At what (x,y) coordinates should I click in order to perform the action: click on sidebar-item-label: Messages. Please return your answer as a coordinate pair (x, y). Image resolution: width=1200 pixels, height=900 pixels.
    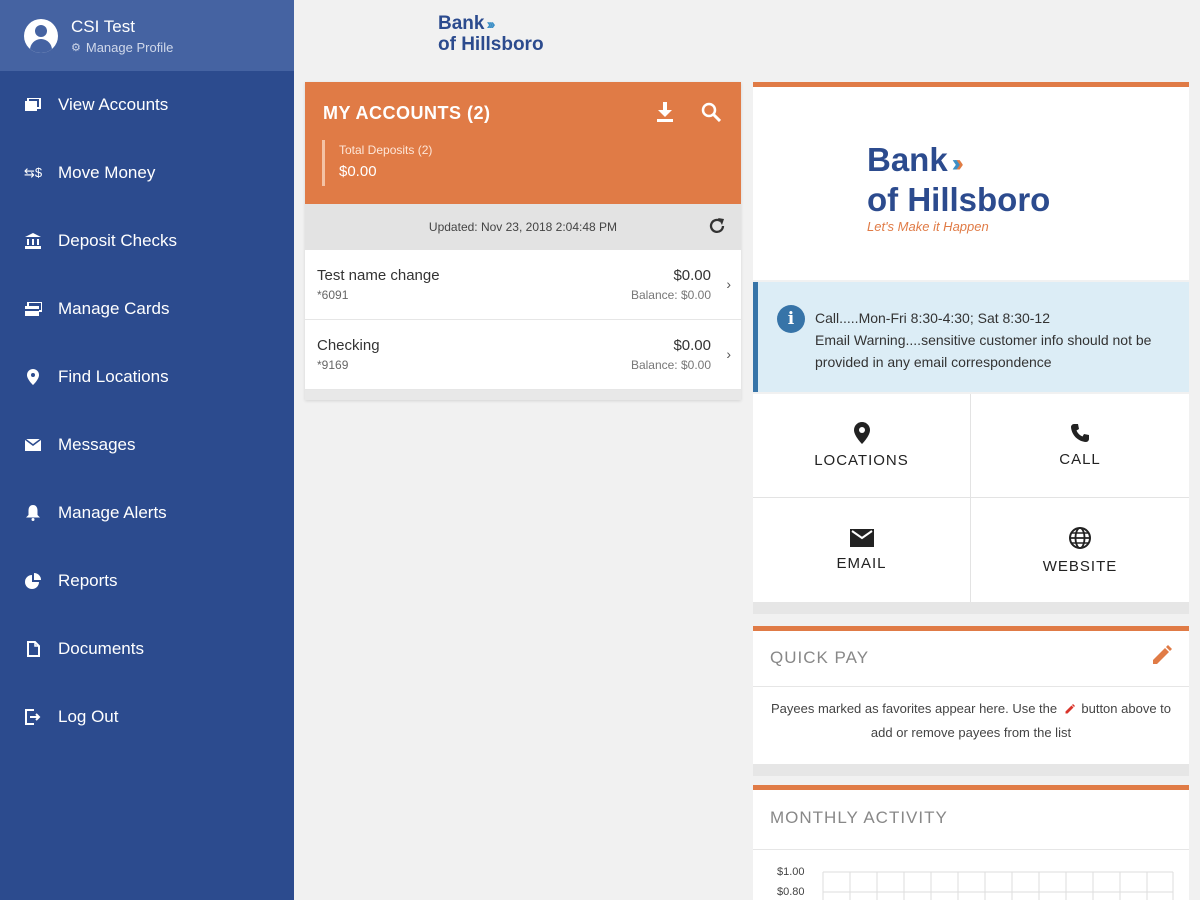
    Looking at the image, I should click on (97, 444).